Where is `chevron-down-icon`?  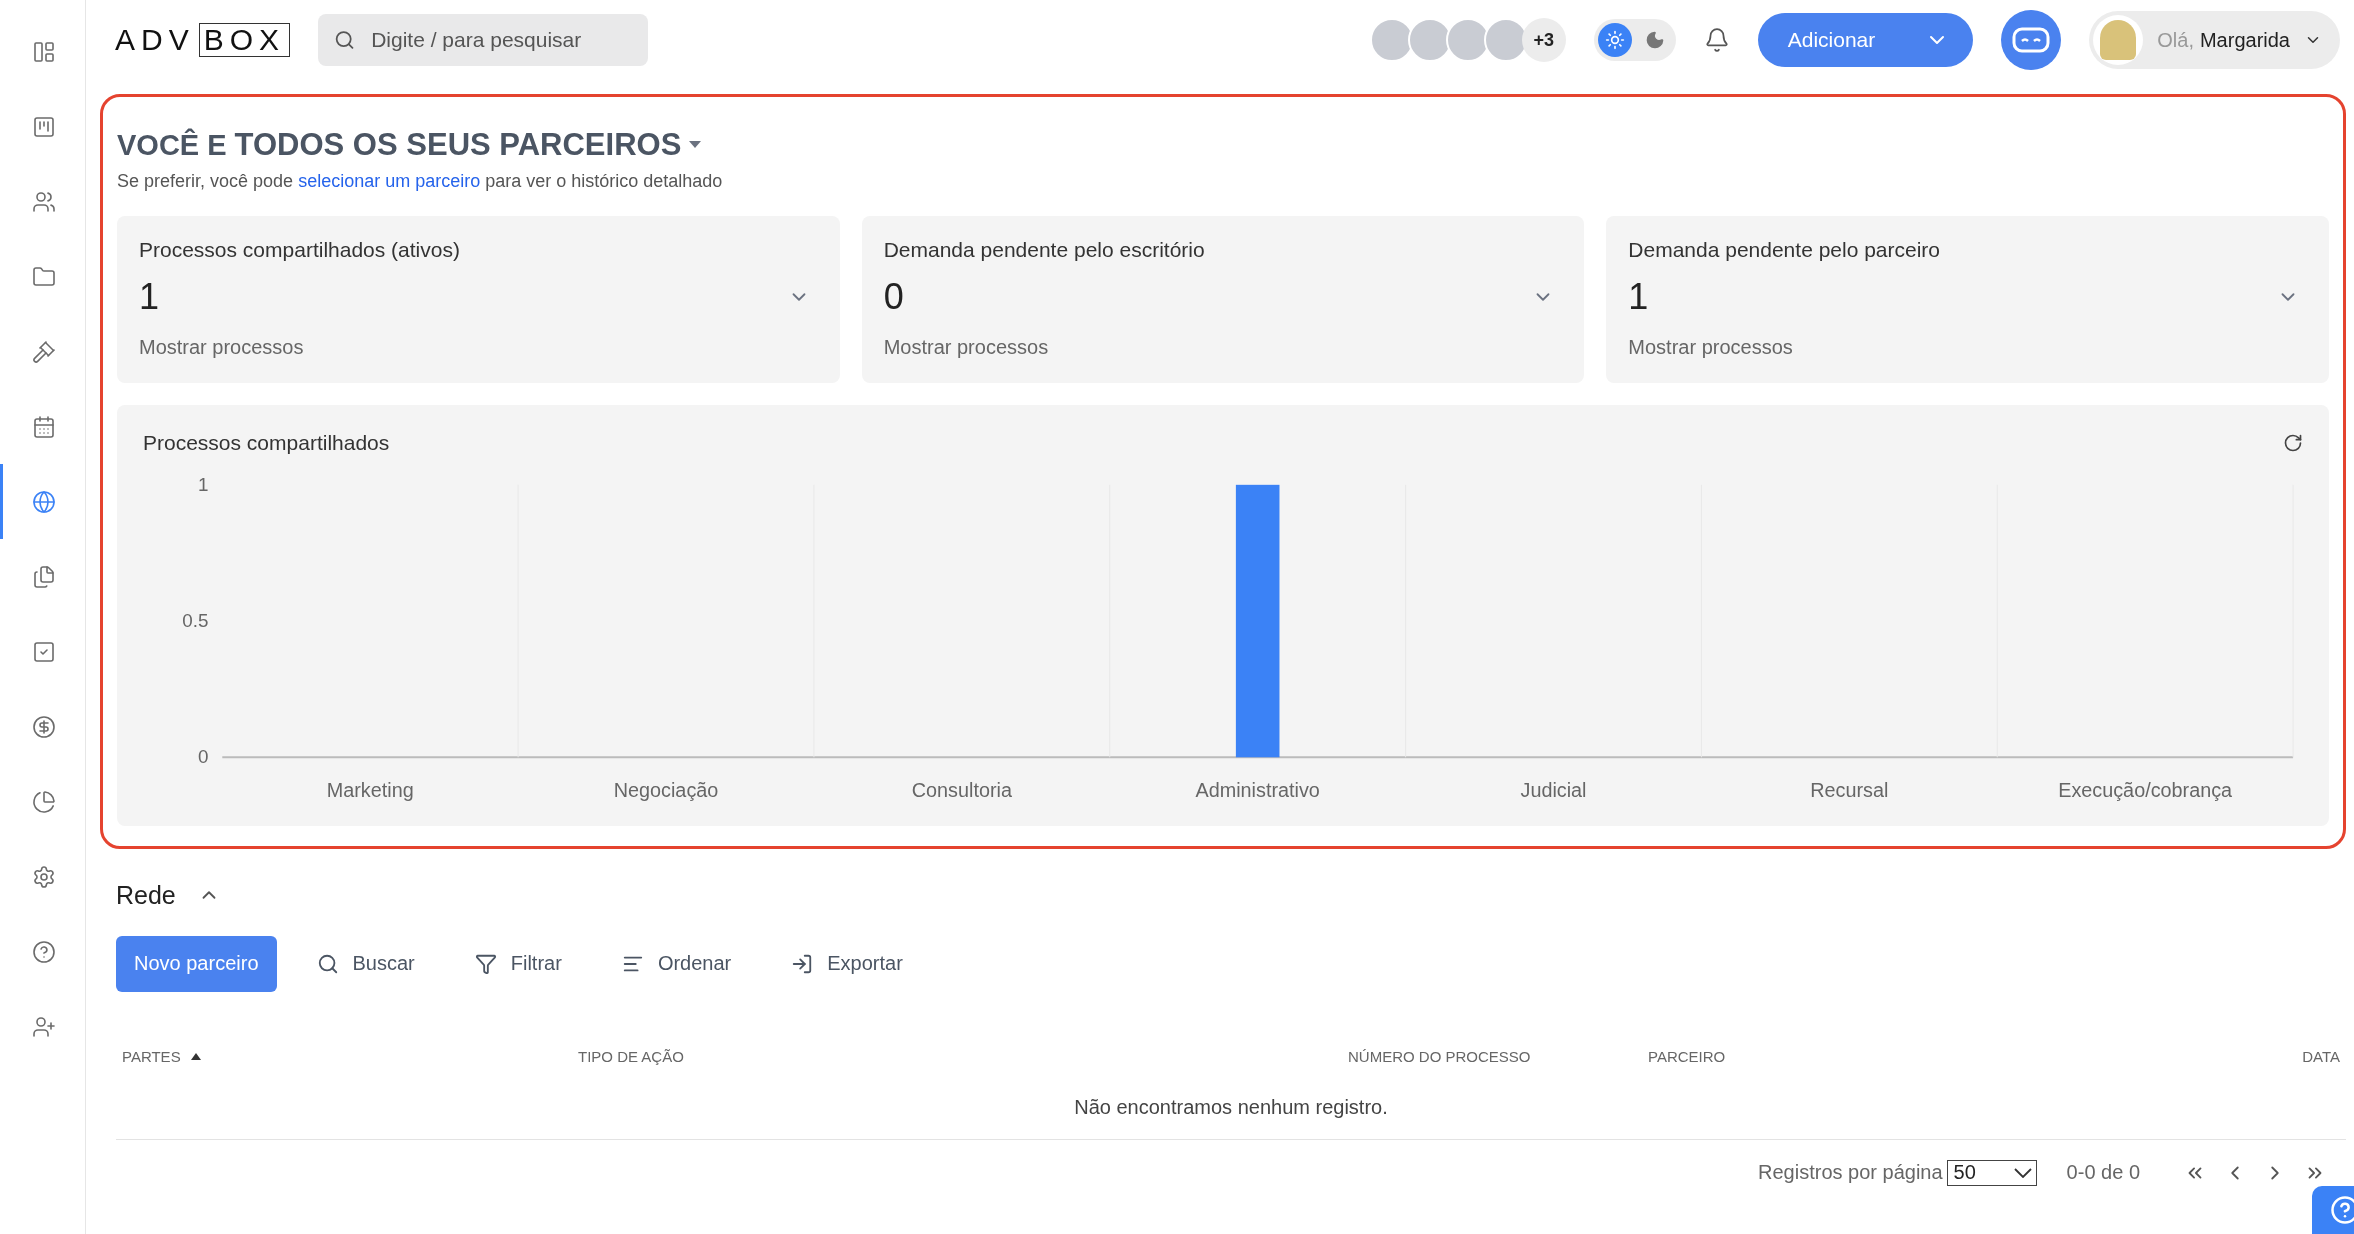 chevron-down-icon is located at coordinates (2022, 1172).